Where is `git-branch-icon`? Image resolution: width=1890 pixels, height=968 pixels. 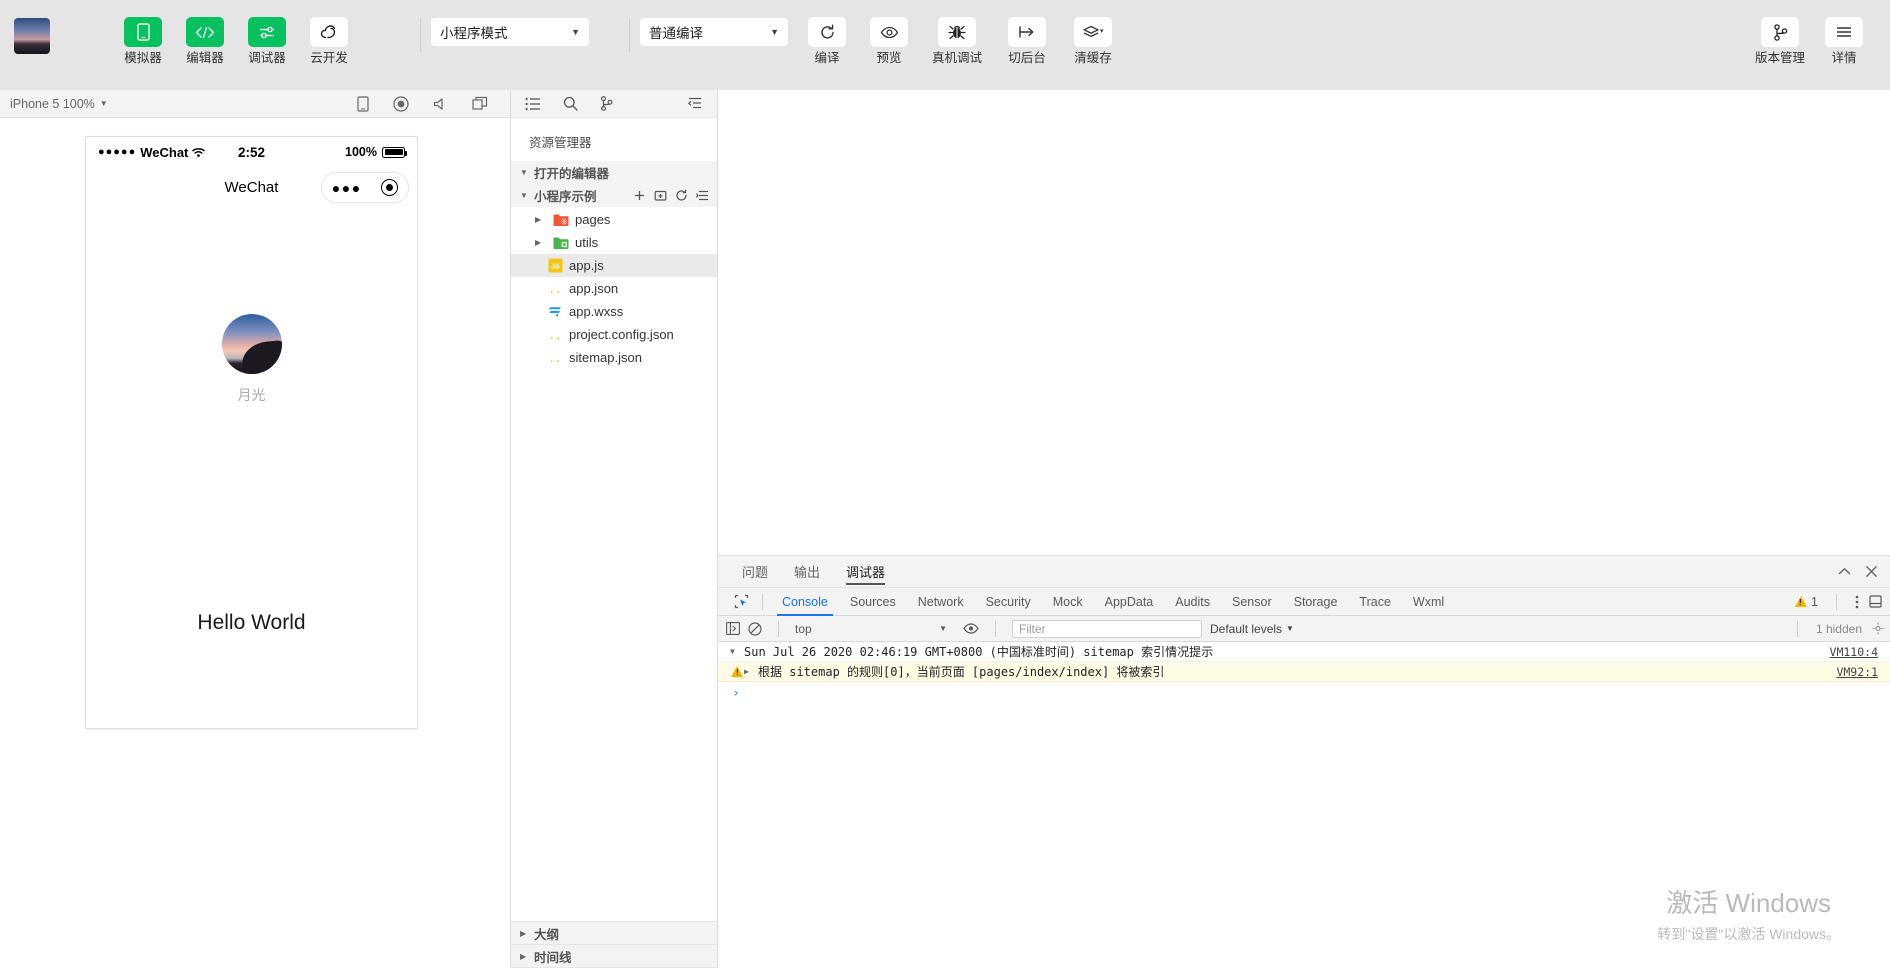
git-branch-icon is located at coordinates (606, 103).